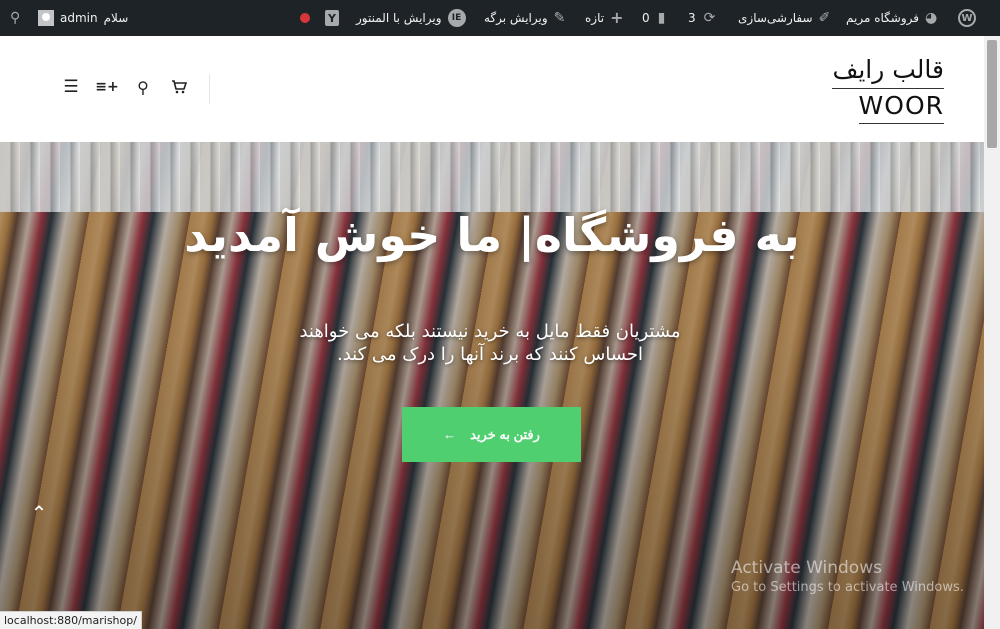  What do you see at coordinates (71, 620) in the screenshot?
I see `status-bar-url: localhost:880/marishop/` at bounding box center [71, 620].